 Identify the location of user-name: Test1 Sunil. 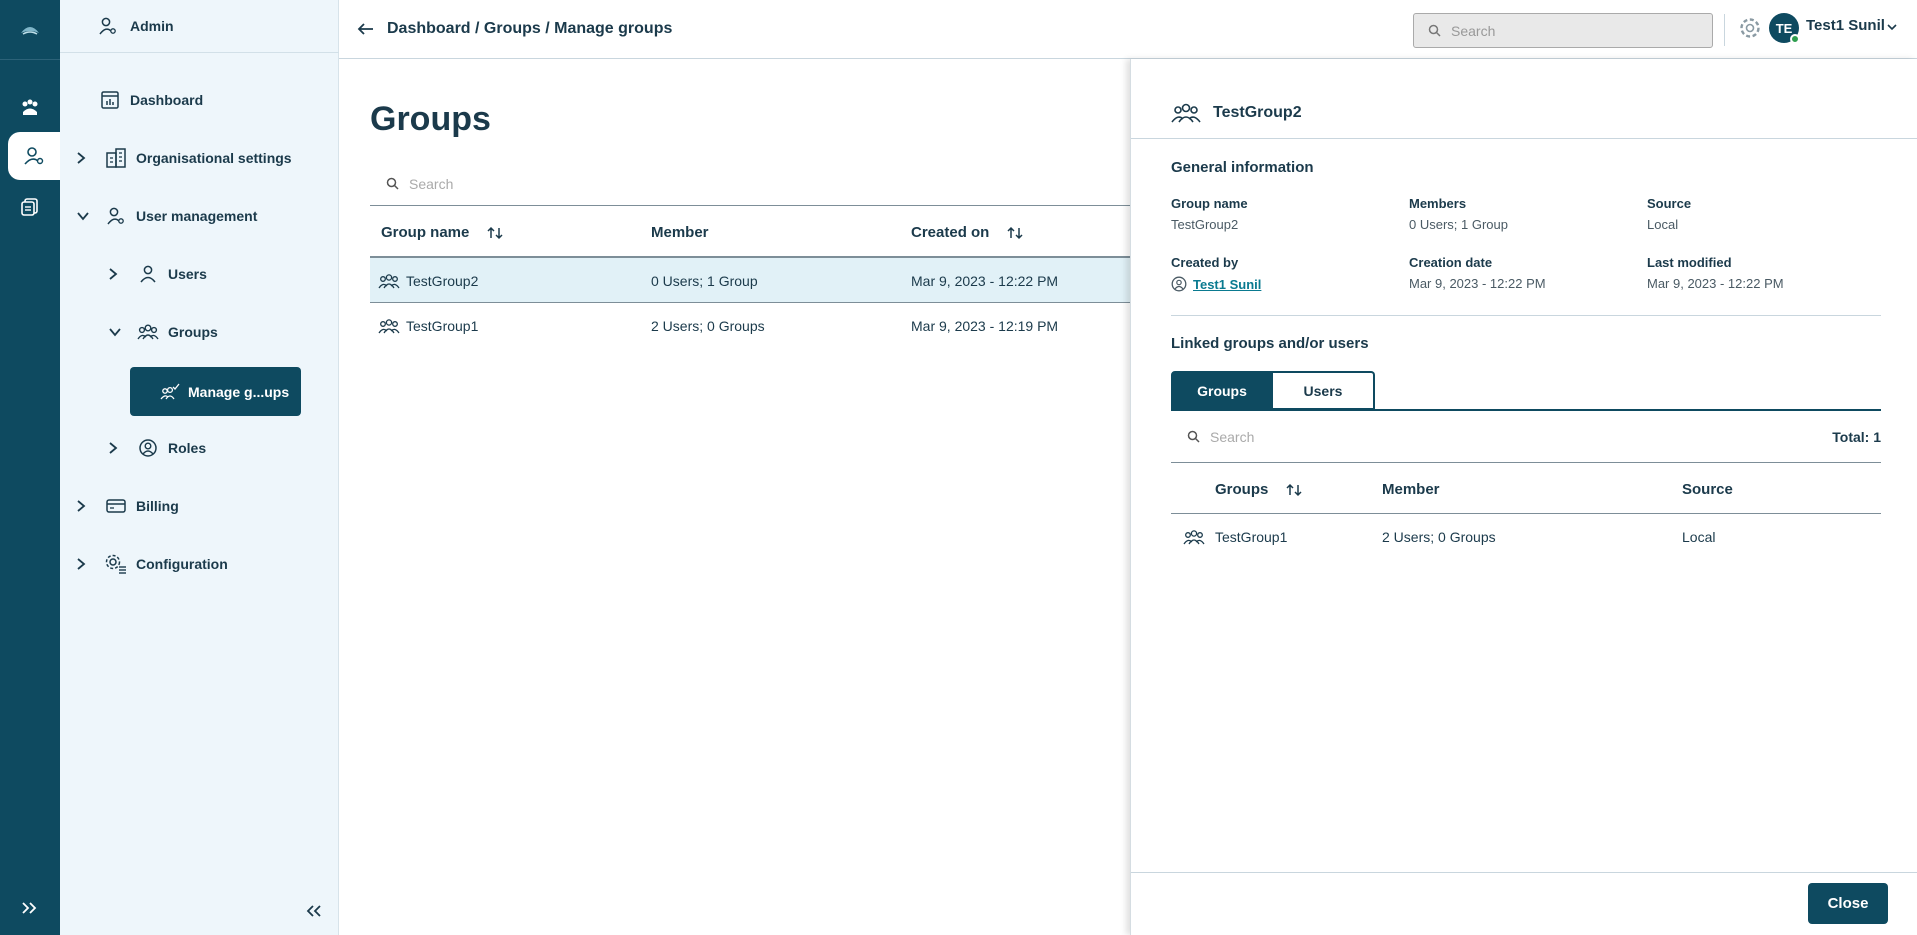
(1845, 25).